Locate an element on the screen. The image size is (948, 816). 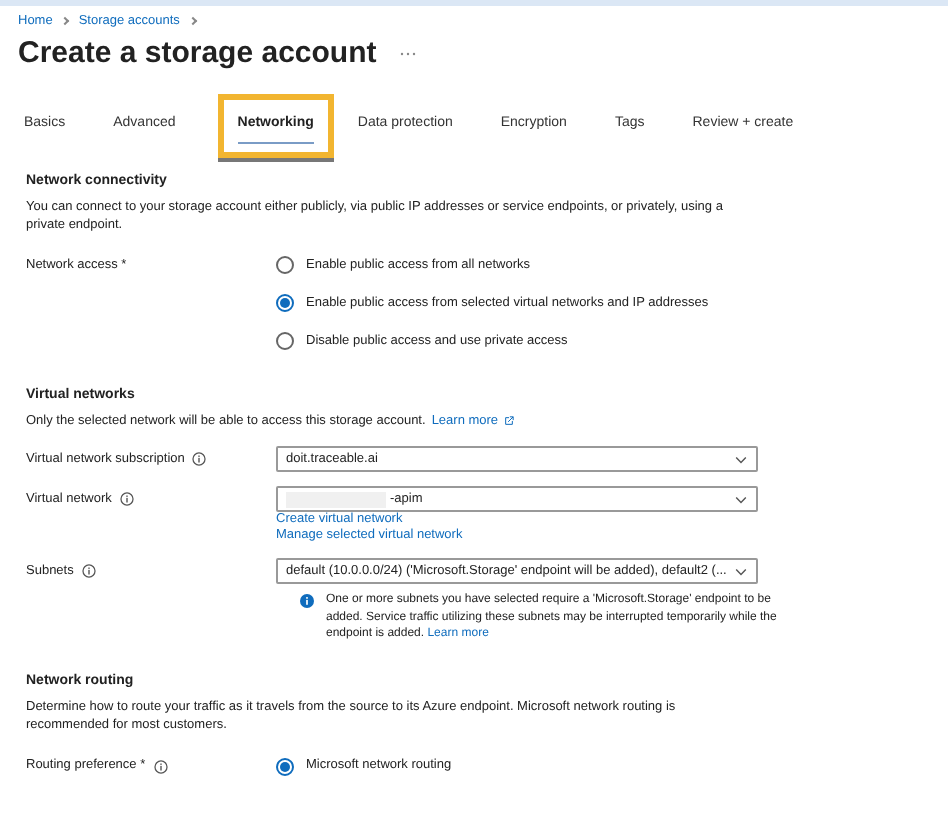
external-link-icon is located at coordinates (509, 421).